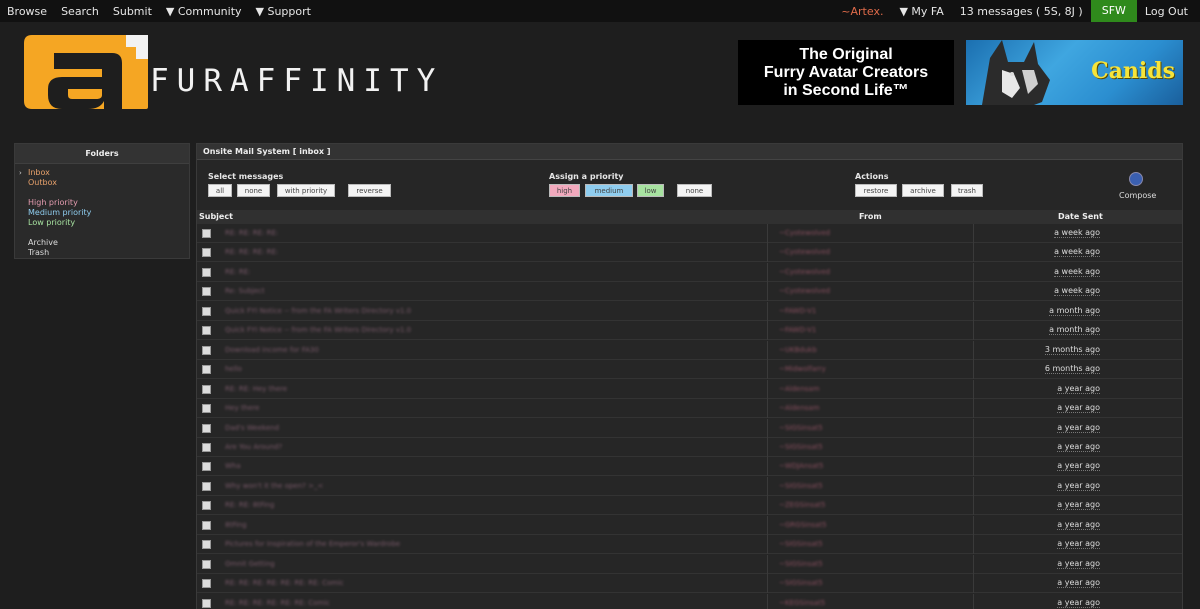 The image size is (1200, 609). What do you see at coordinates (242, 408) in the screenshot?
I see `message-subject: Hey there` at bounding box center [242, 408].